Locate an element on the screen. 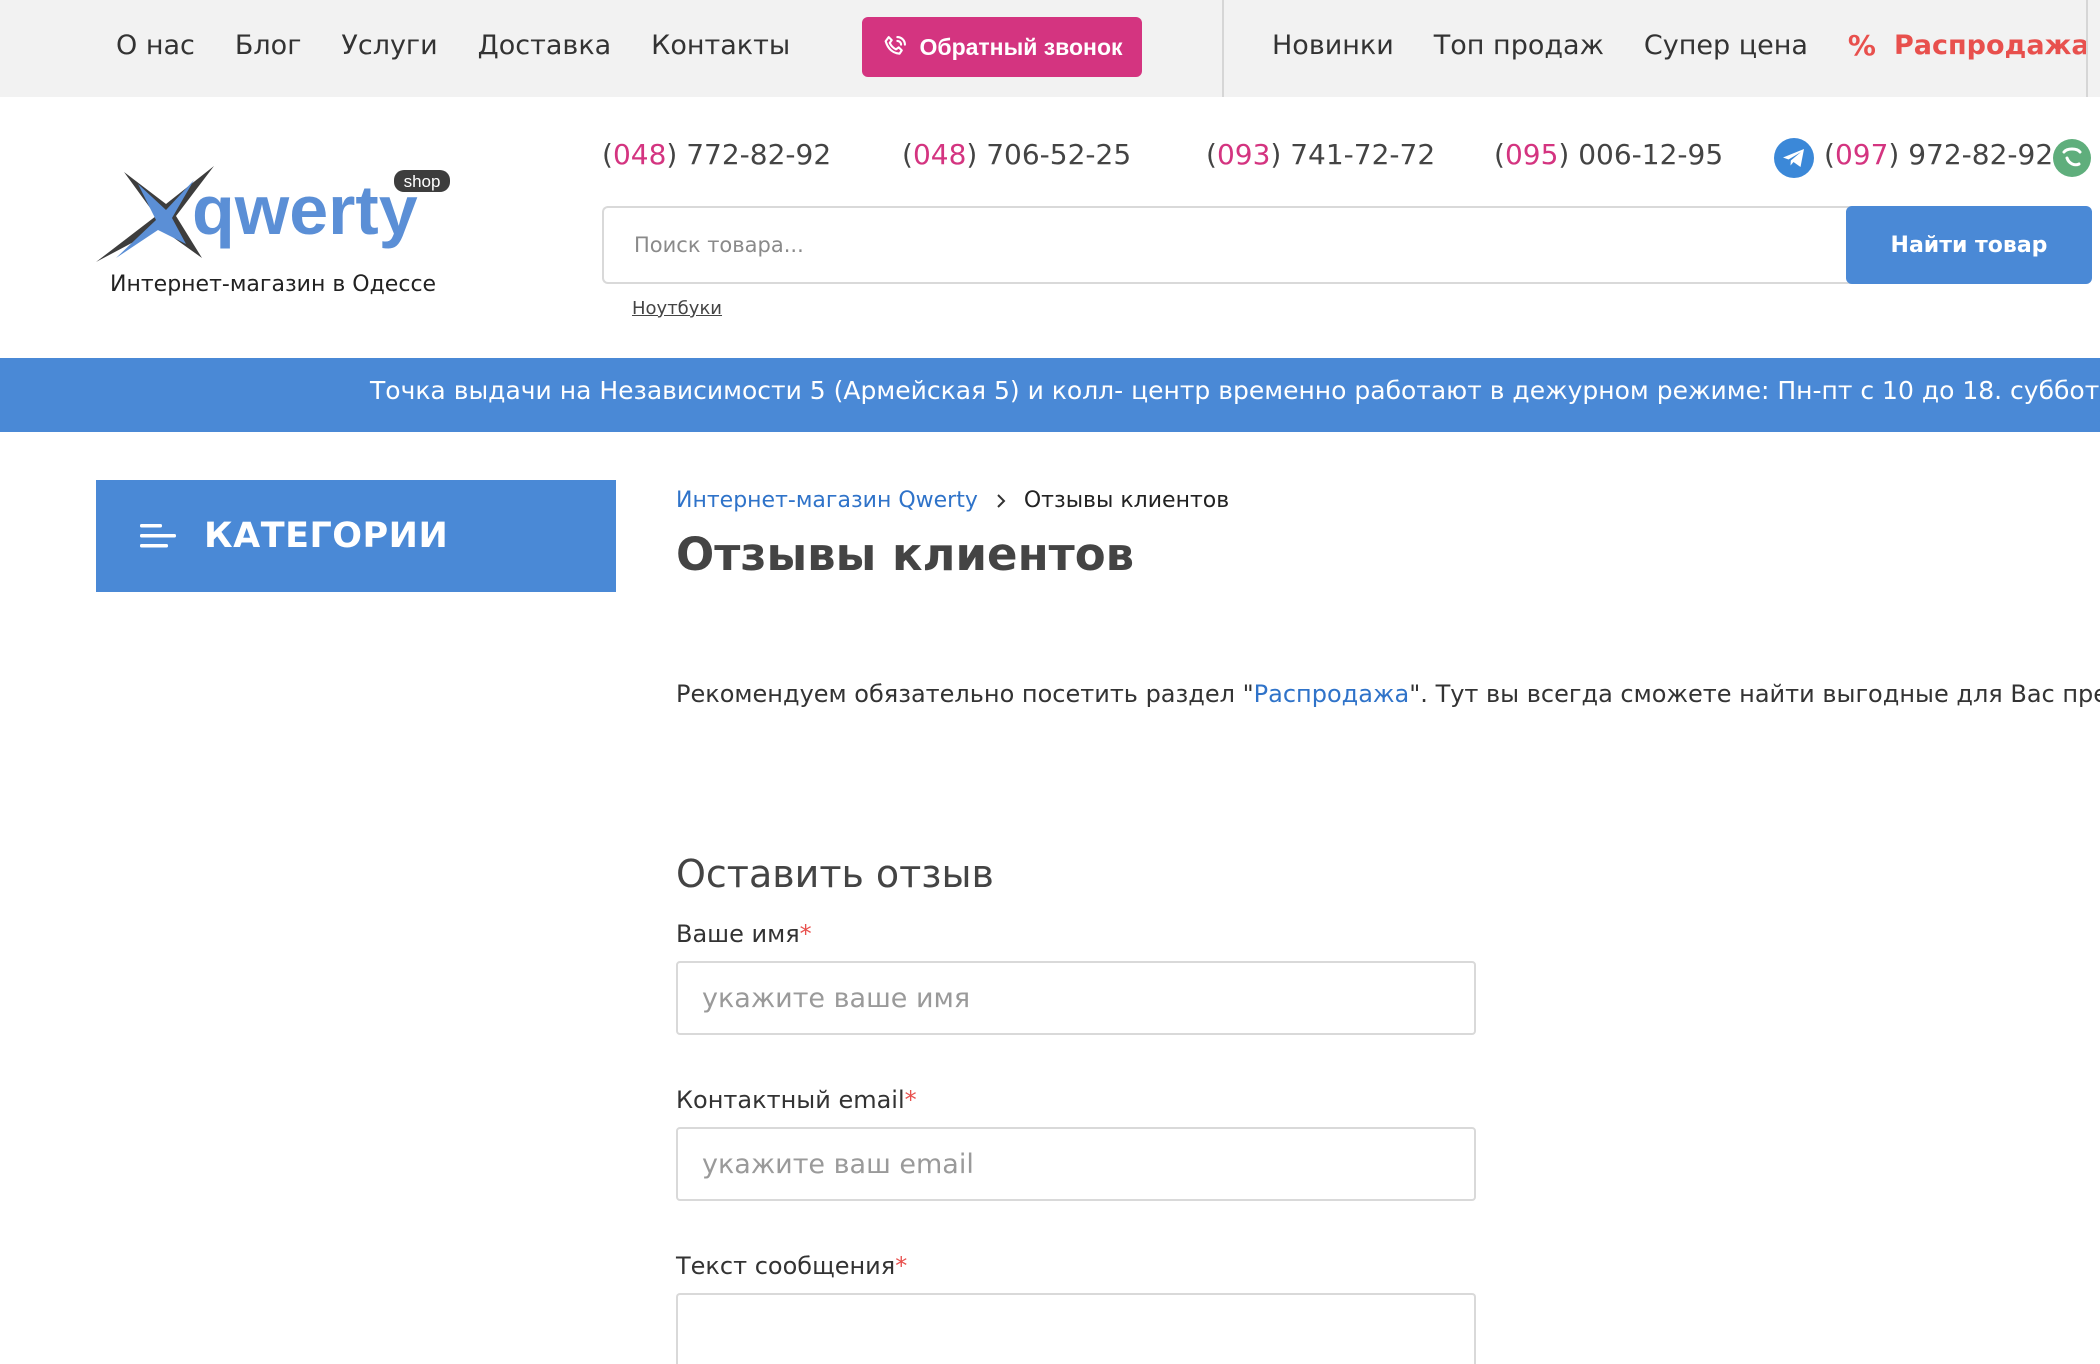 The image size is (2100, 1364). callback-button: Обратный звонок is located at coordinates (1002, 47).